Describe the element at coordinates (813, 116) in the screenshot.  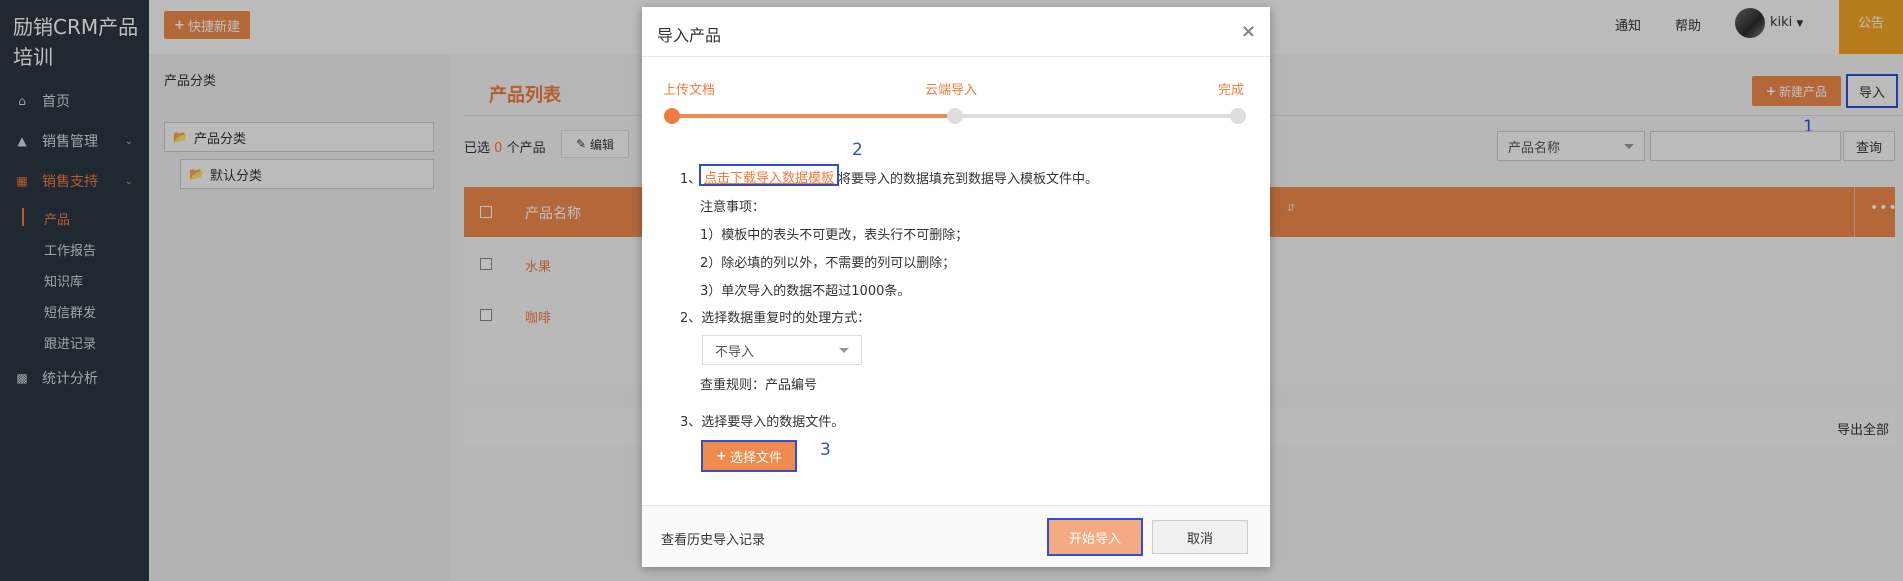
I see `progress-fill` at that location.